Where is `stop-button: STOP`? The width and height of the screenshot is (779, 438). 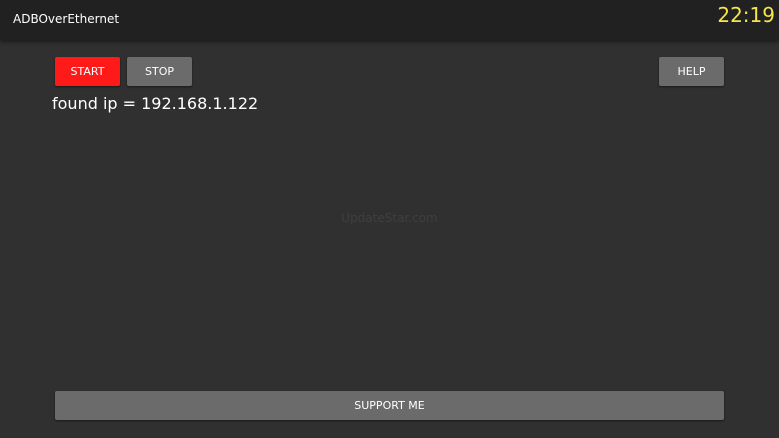
stop-button: STOP is located at coordinates (159, 71).